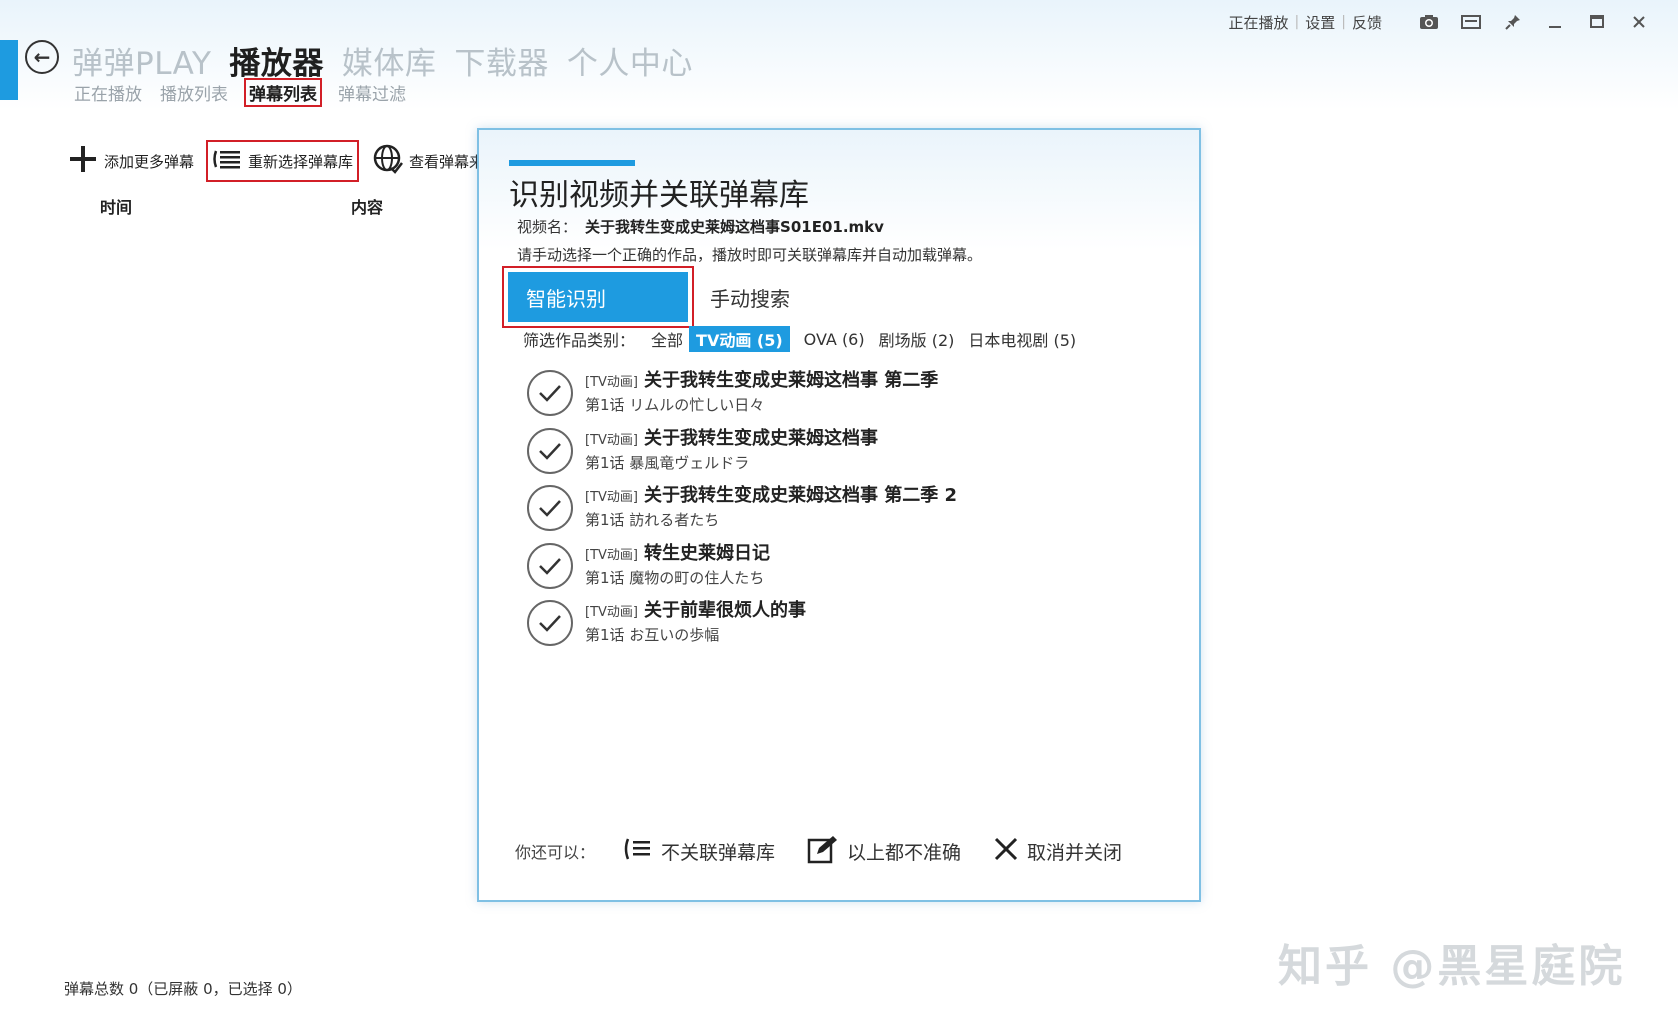  Describe the element at coordinates (638, 851) in the screenshot. I see `unlink-danmaku-icon` at that location.